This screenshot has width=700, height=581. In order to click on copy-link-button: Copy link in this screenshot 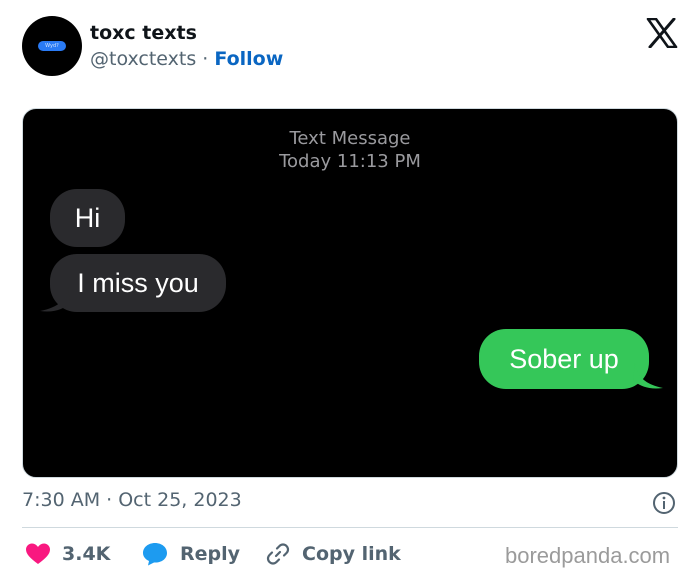, I will do `click(333, 554)`.